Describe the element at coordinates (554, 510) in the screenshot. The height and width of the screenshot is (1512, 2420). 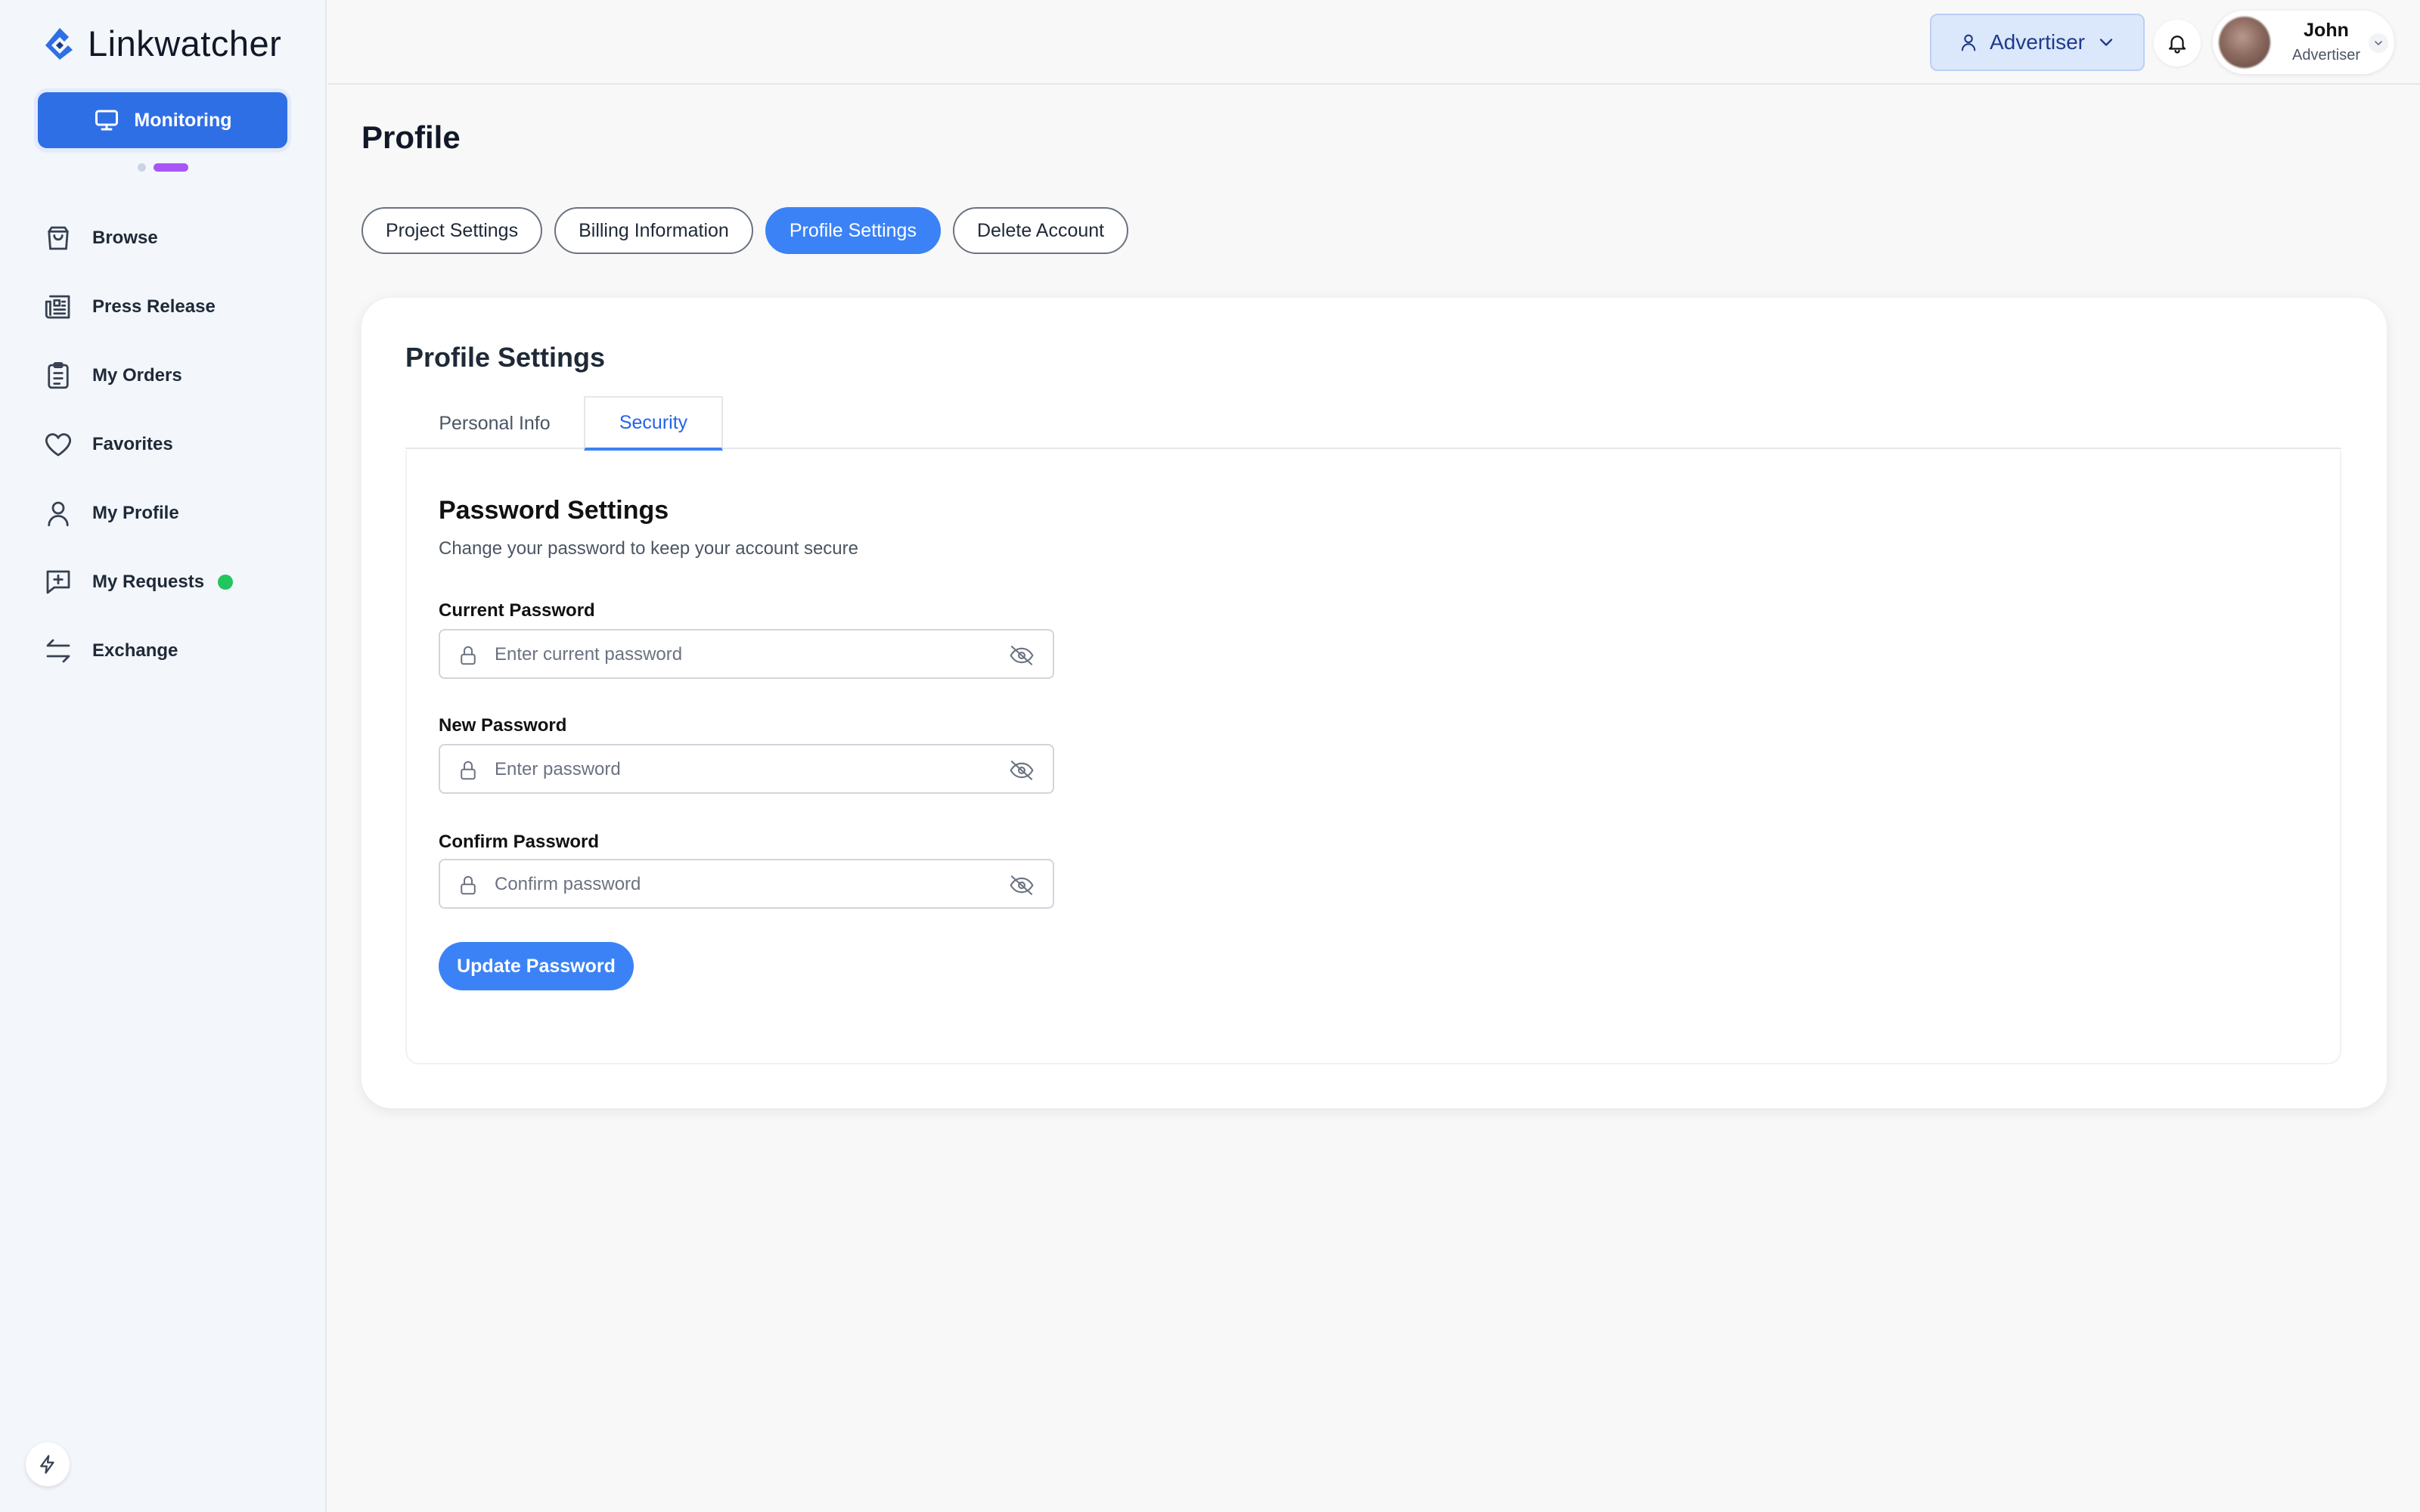
I see `password-settings-title: Password Settings` at that location.